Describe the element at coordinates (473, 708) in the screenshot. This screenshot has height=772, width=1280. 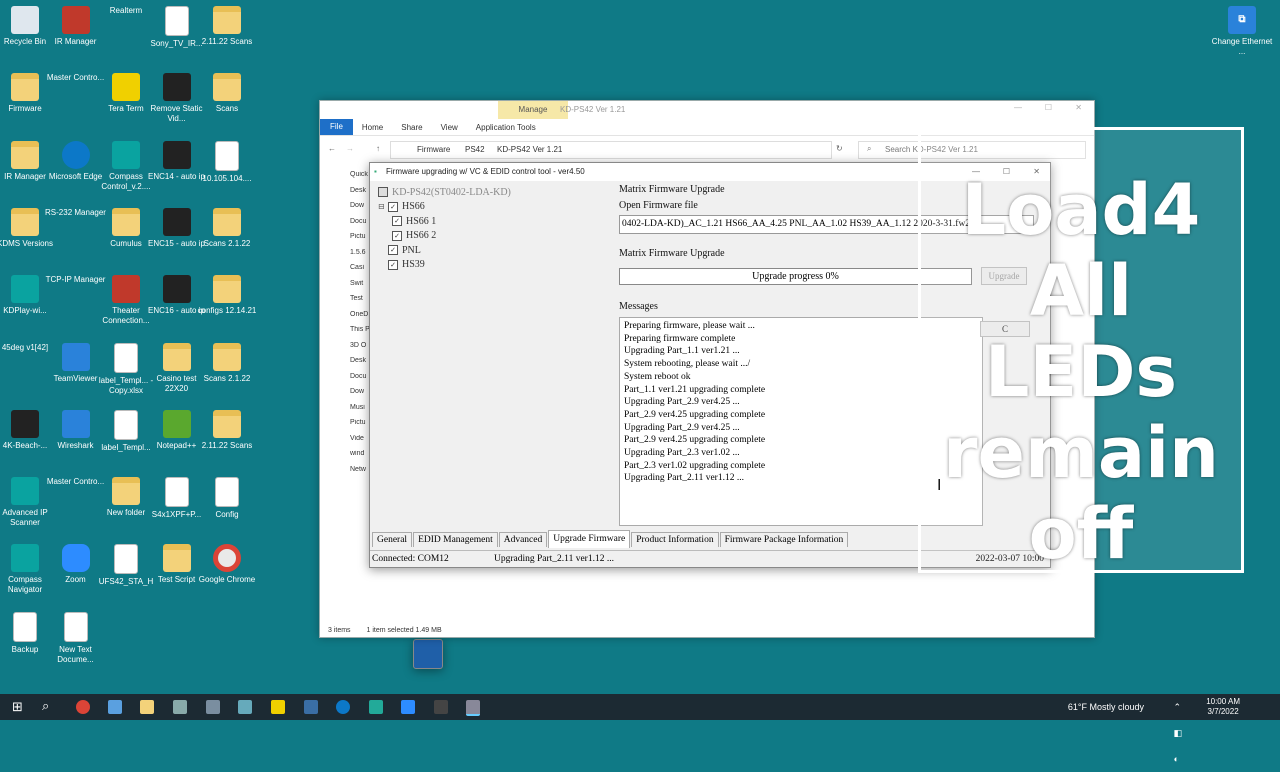
I see `active-app-taskbar-icon` at that location.